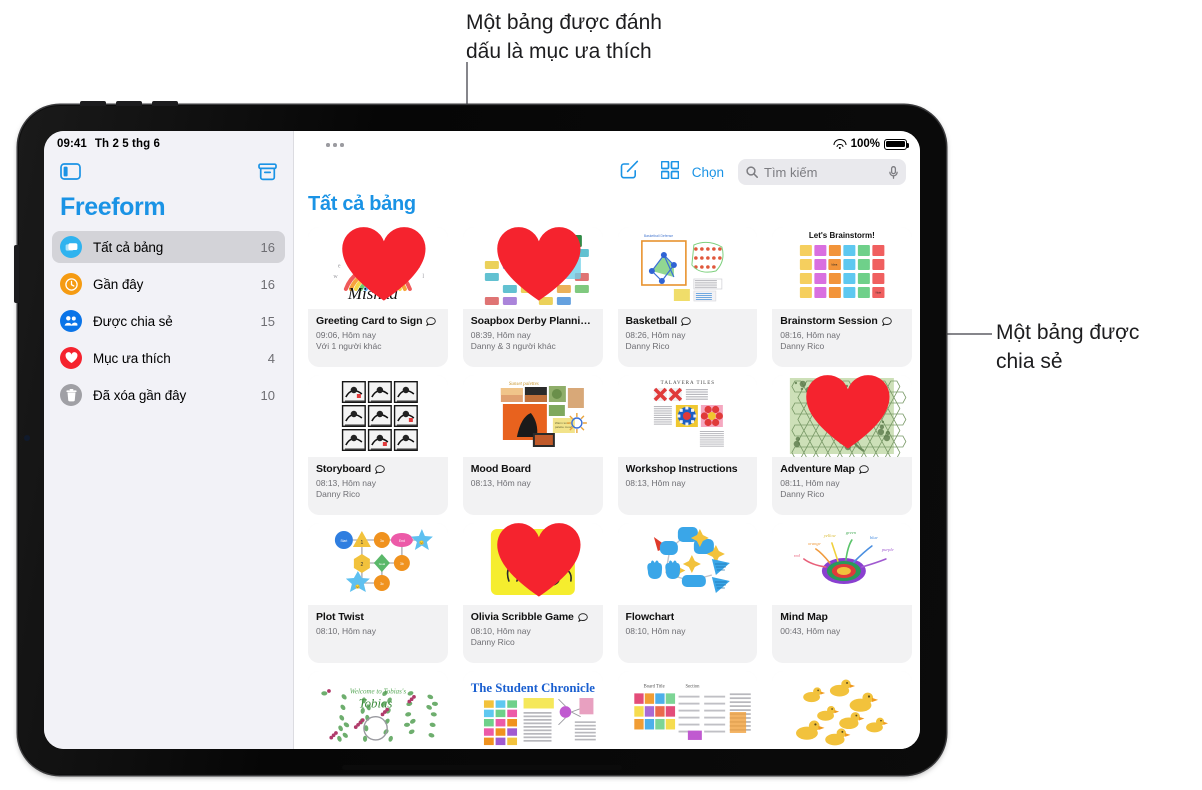 The image size is (1202, 790). I want to click on svg-text: Idea, so click(835, 265).